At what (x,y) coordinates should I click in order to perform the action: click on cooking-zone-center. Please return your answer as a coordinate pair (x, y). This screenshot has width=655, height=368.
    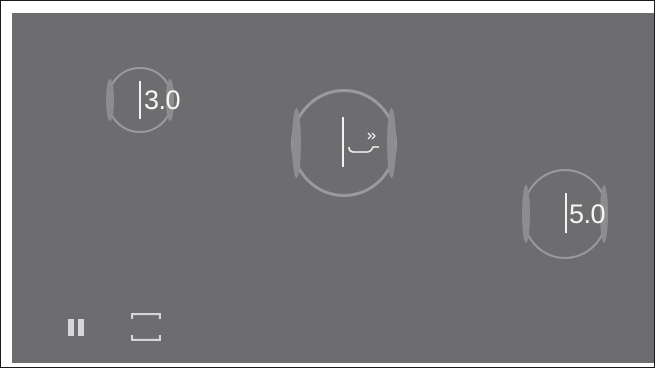
    Looking at the image, I should click on (344, 143).